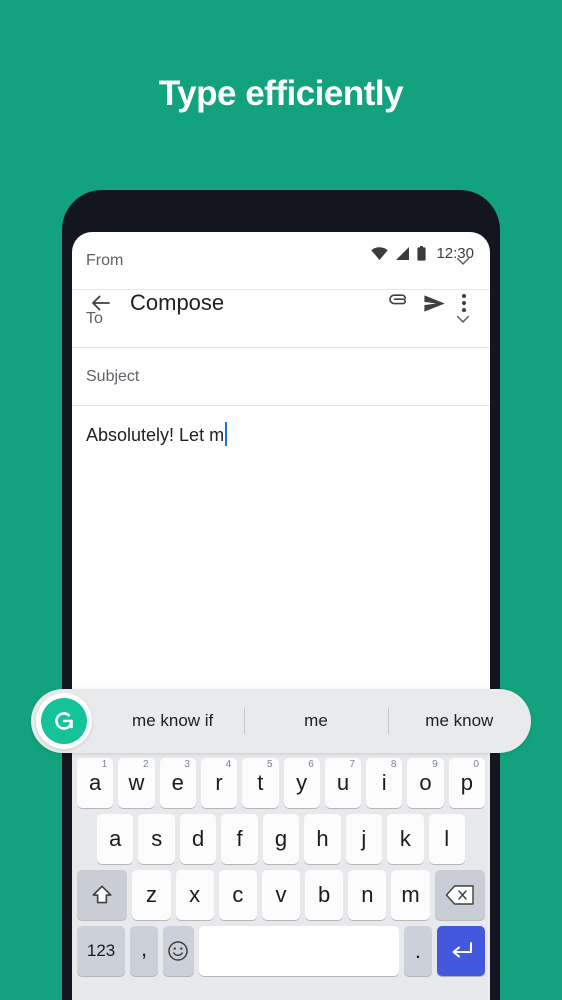  I want to click on key-label: x, so click(195, 894).